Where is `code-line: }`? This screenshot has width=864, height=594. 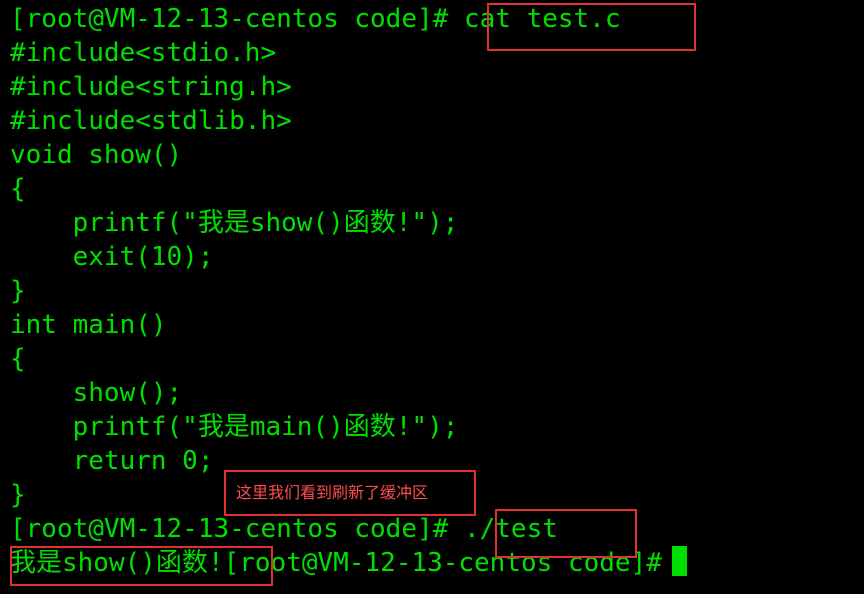
code-line: } is located at coordinates (18, 291).